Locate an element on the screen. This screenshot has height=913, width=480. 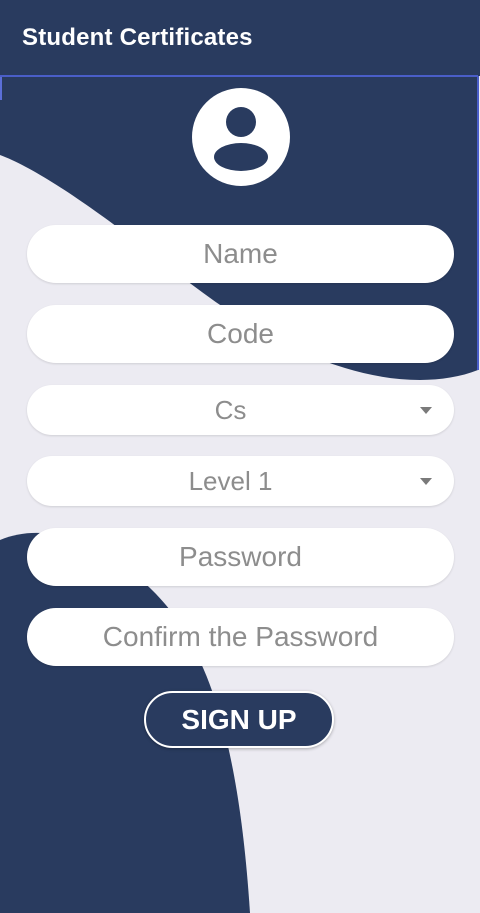
confirm-password-placeholder: Confirm the Password is located at coordinates (240, 636).